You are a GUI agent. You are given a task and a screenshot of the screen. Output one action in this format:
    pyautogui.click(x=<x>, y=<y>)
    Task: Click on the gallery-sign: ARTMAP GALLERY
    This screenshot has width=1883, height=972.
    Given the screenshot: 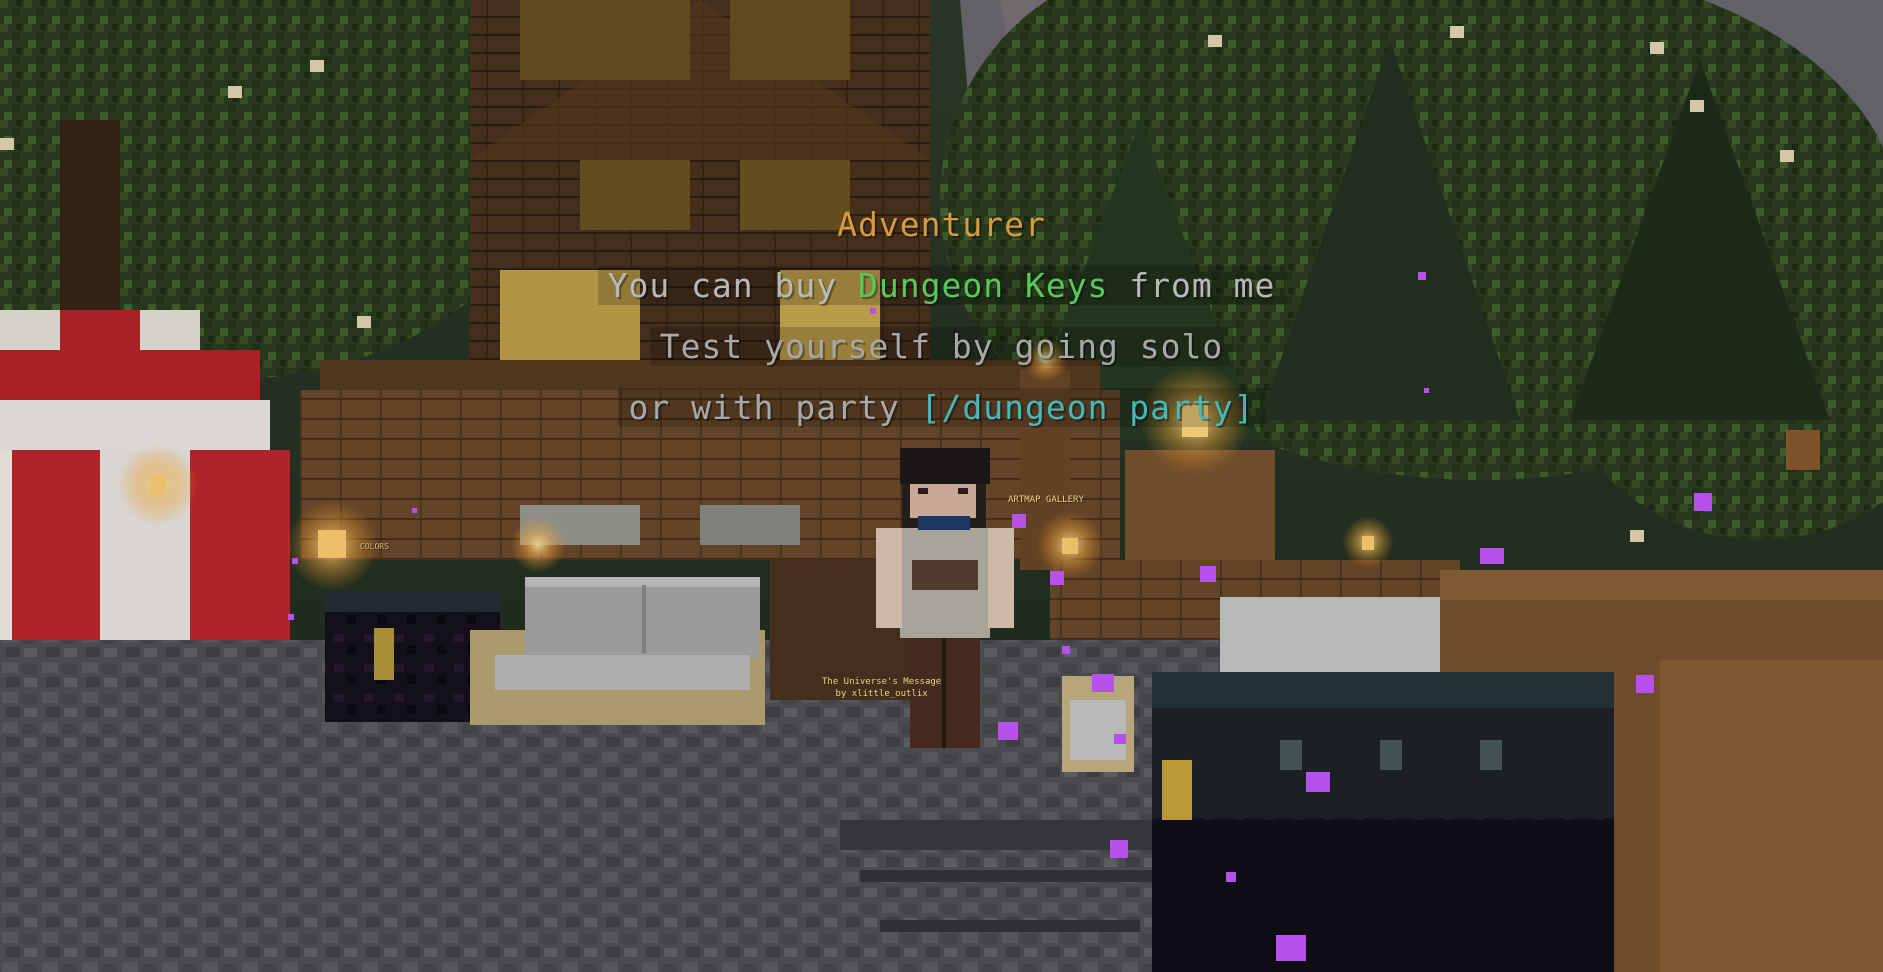 What is the action you would take?
    pyautogui.click(x=1046, y=500)
    